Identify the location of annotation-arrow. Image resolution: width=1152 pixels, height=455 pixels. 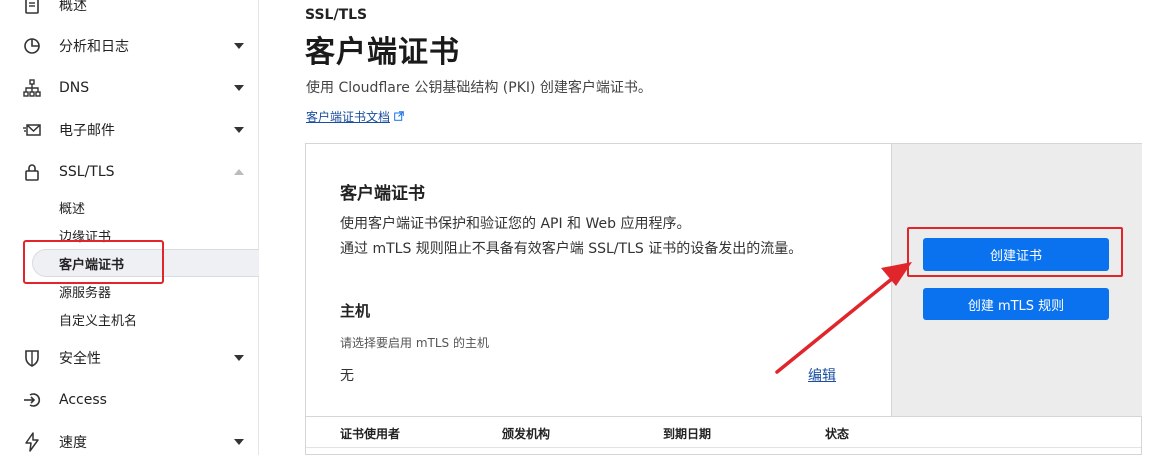
(843, 318).